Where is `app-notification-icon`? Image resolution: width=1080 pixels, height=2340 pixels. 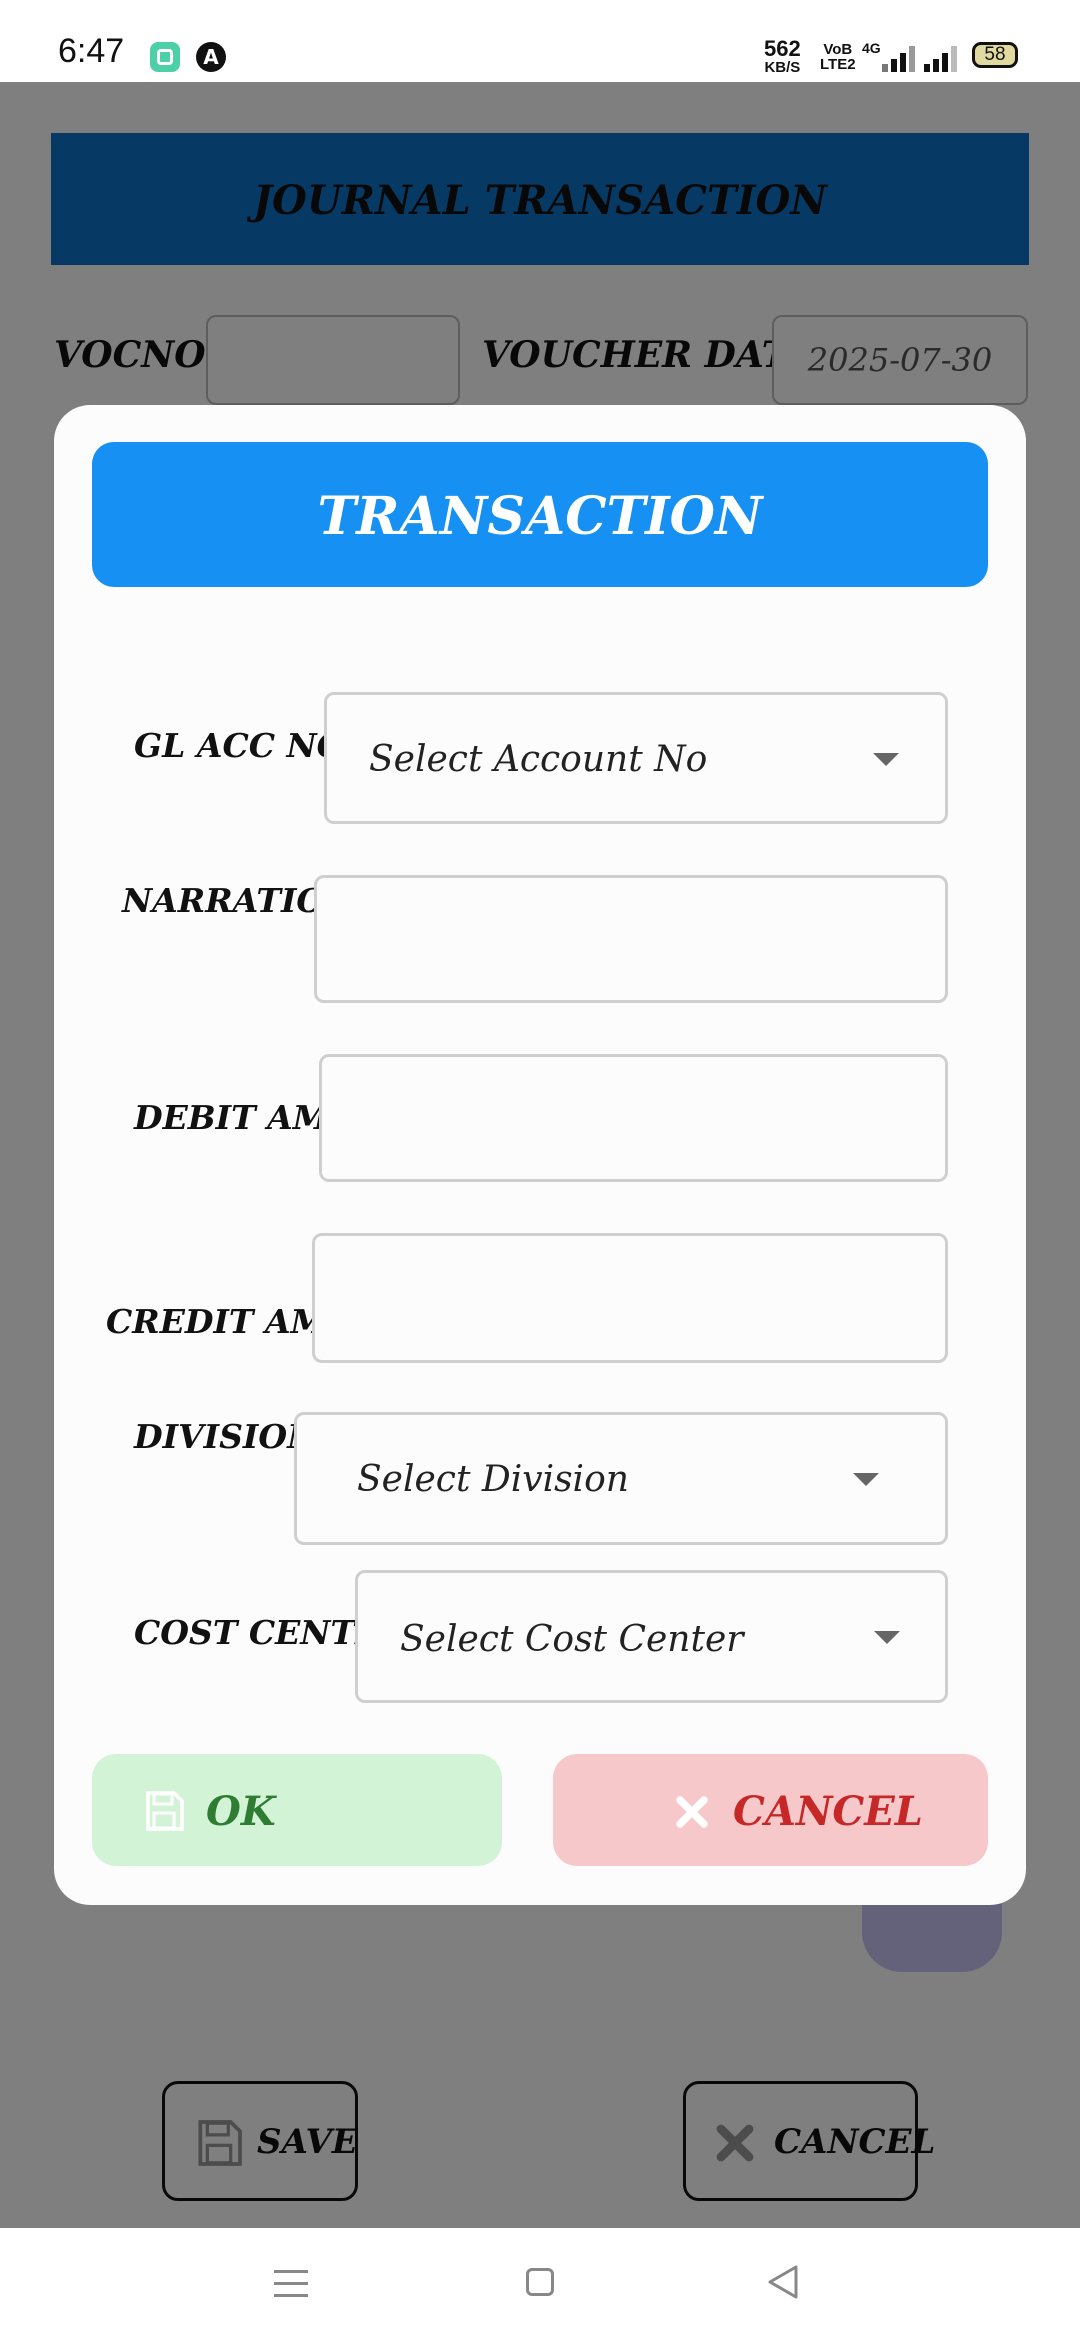 app-notification-icon is located at coordinates (165, 57).